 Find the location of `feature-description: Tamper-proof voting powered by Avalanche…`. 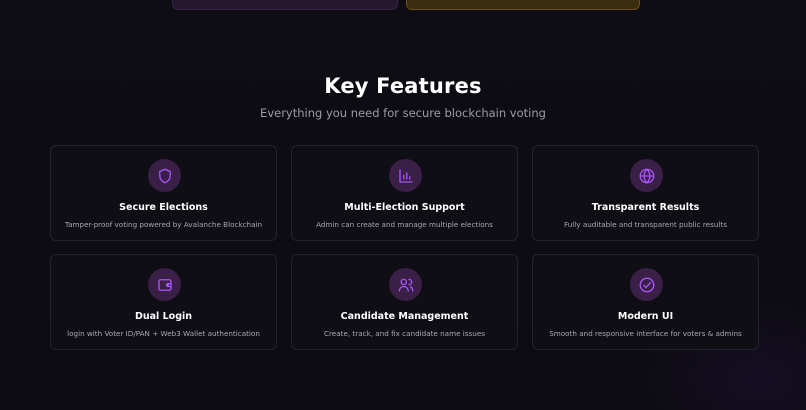

feature-description: Tamper-proof voting powered by Avalanche… is located at coordinates (163, 224).